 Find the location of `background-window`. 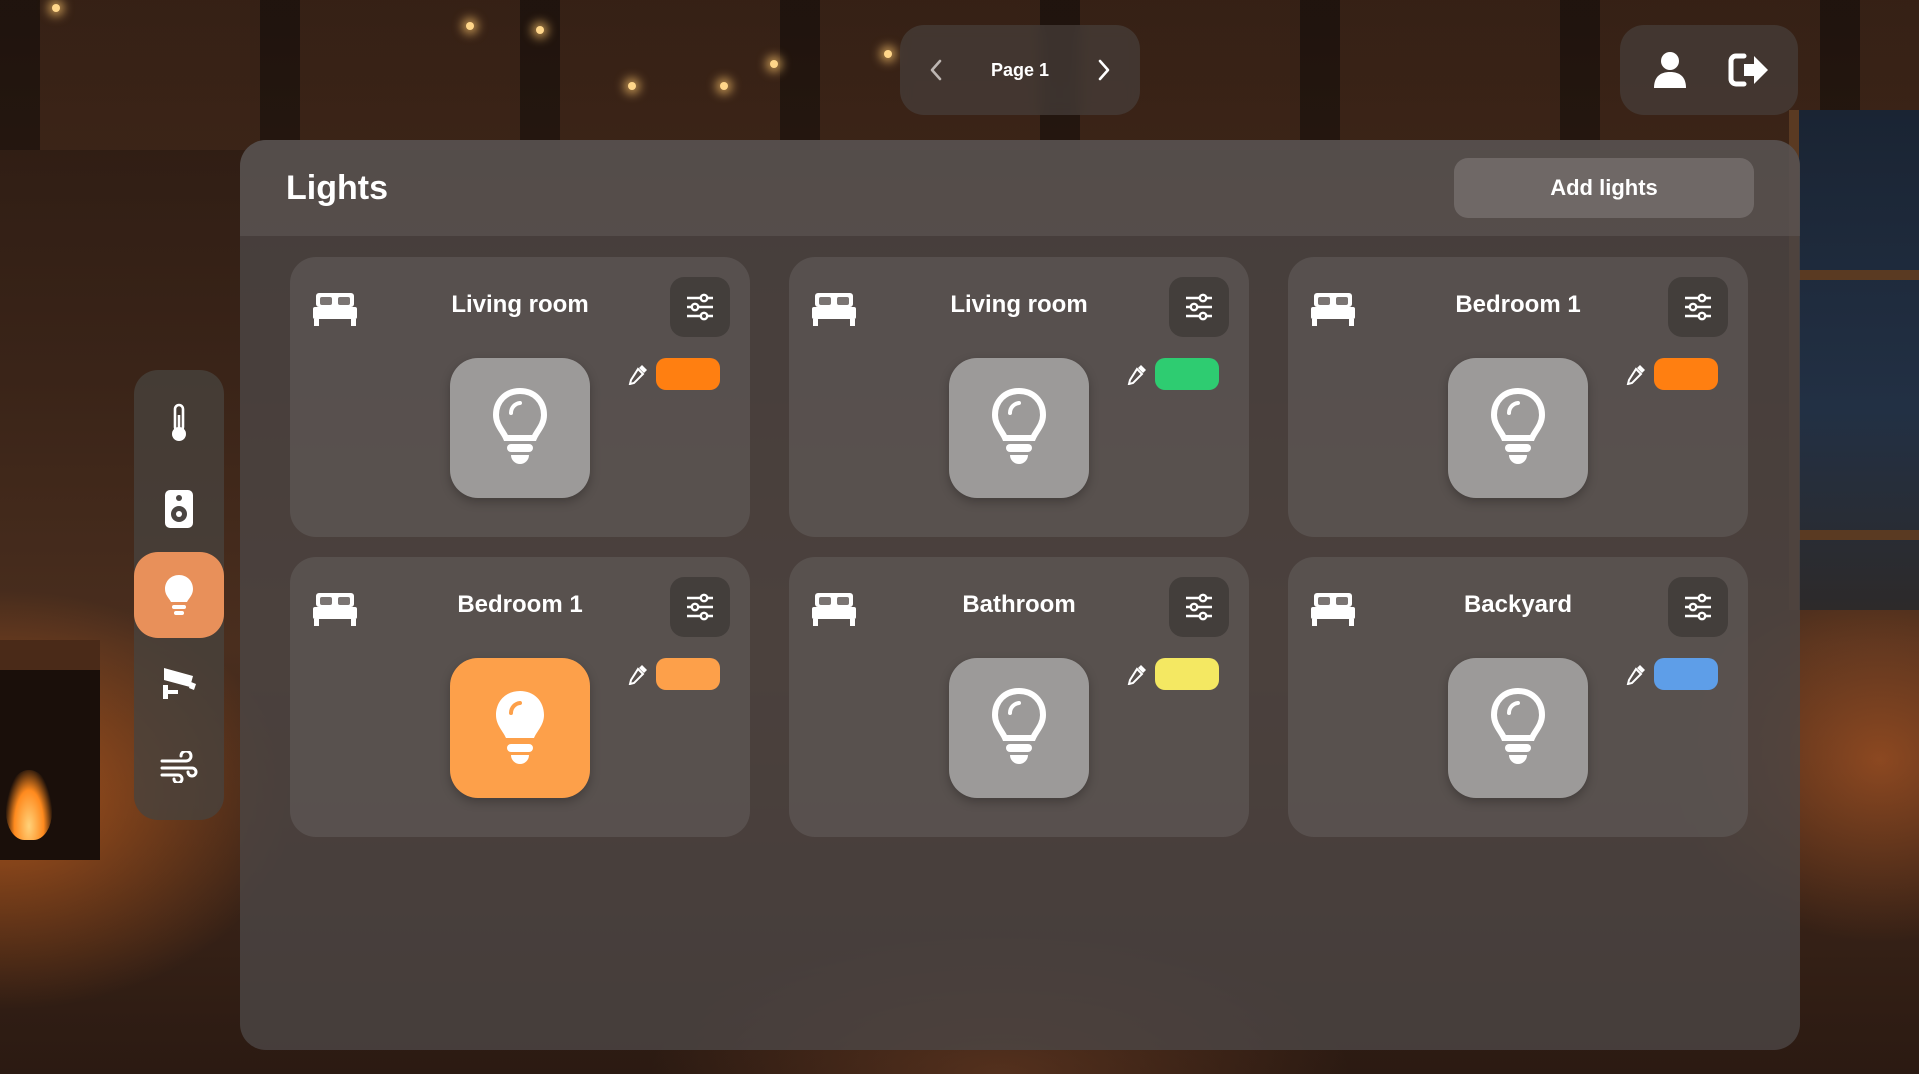

background-window is located at coordinates (1854, 360).